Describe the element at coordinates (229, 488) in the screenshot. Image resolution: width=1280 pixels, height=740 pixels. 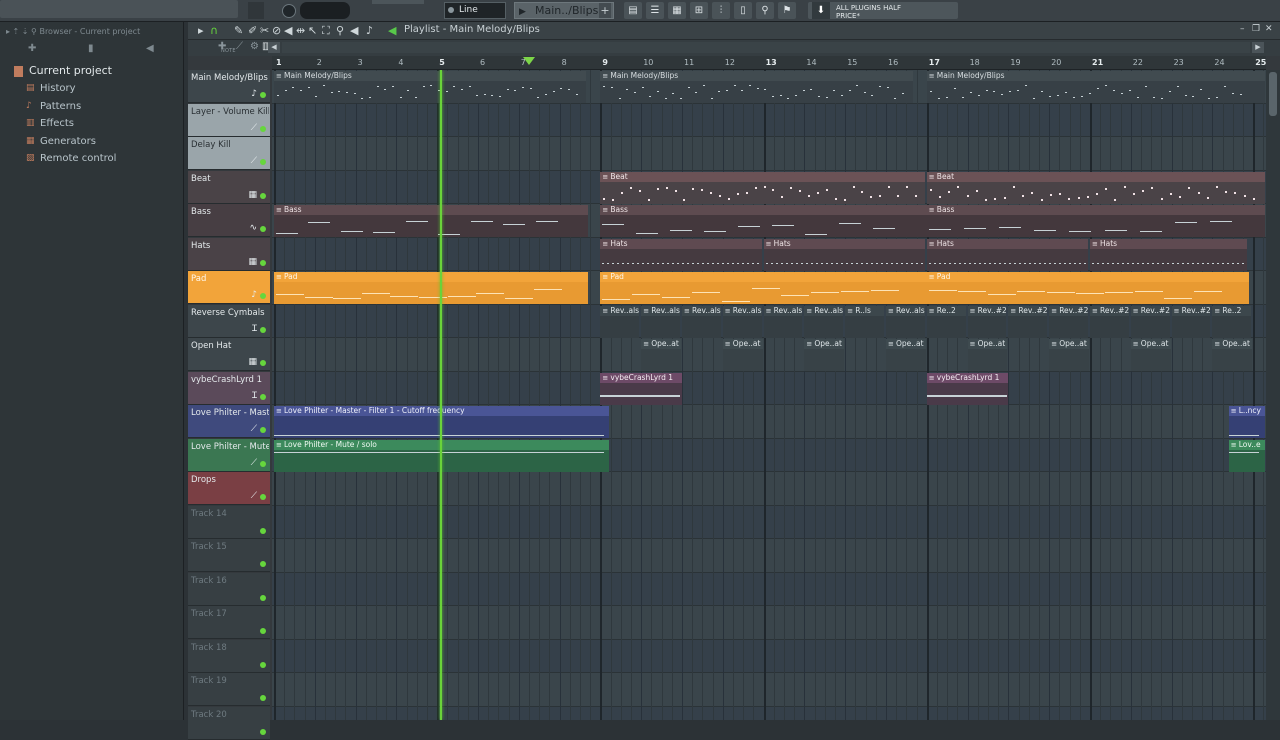
I see `track-header: Drops⟋` at that location.